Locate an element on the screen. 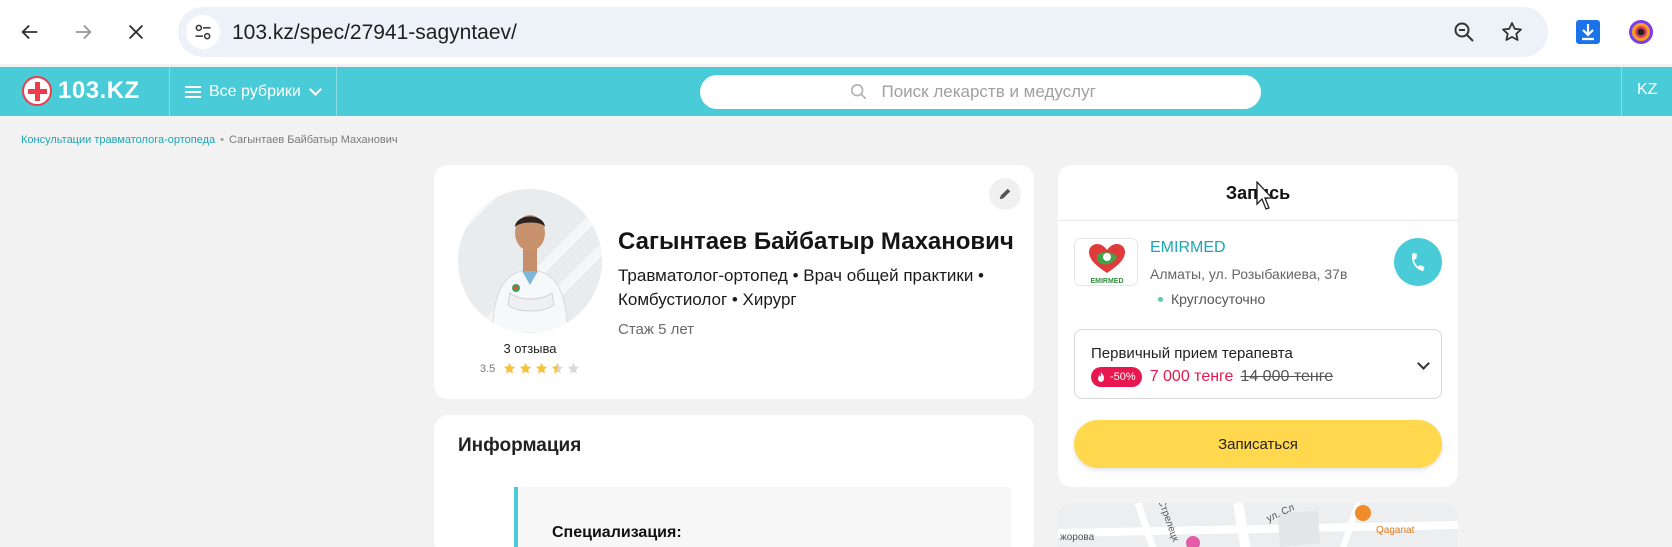 The image size is (1672, 547). rating-stars is located at coordinates (541, 368).